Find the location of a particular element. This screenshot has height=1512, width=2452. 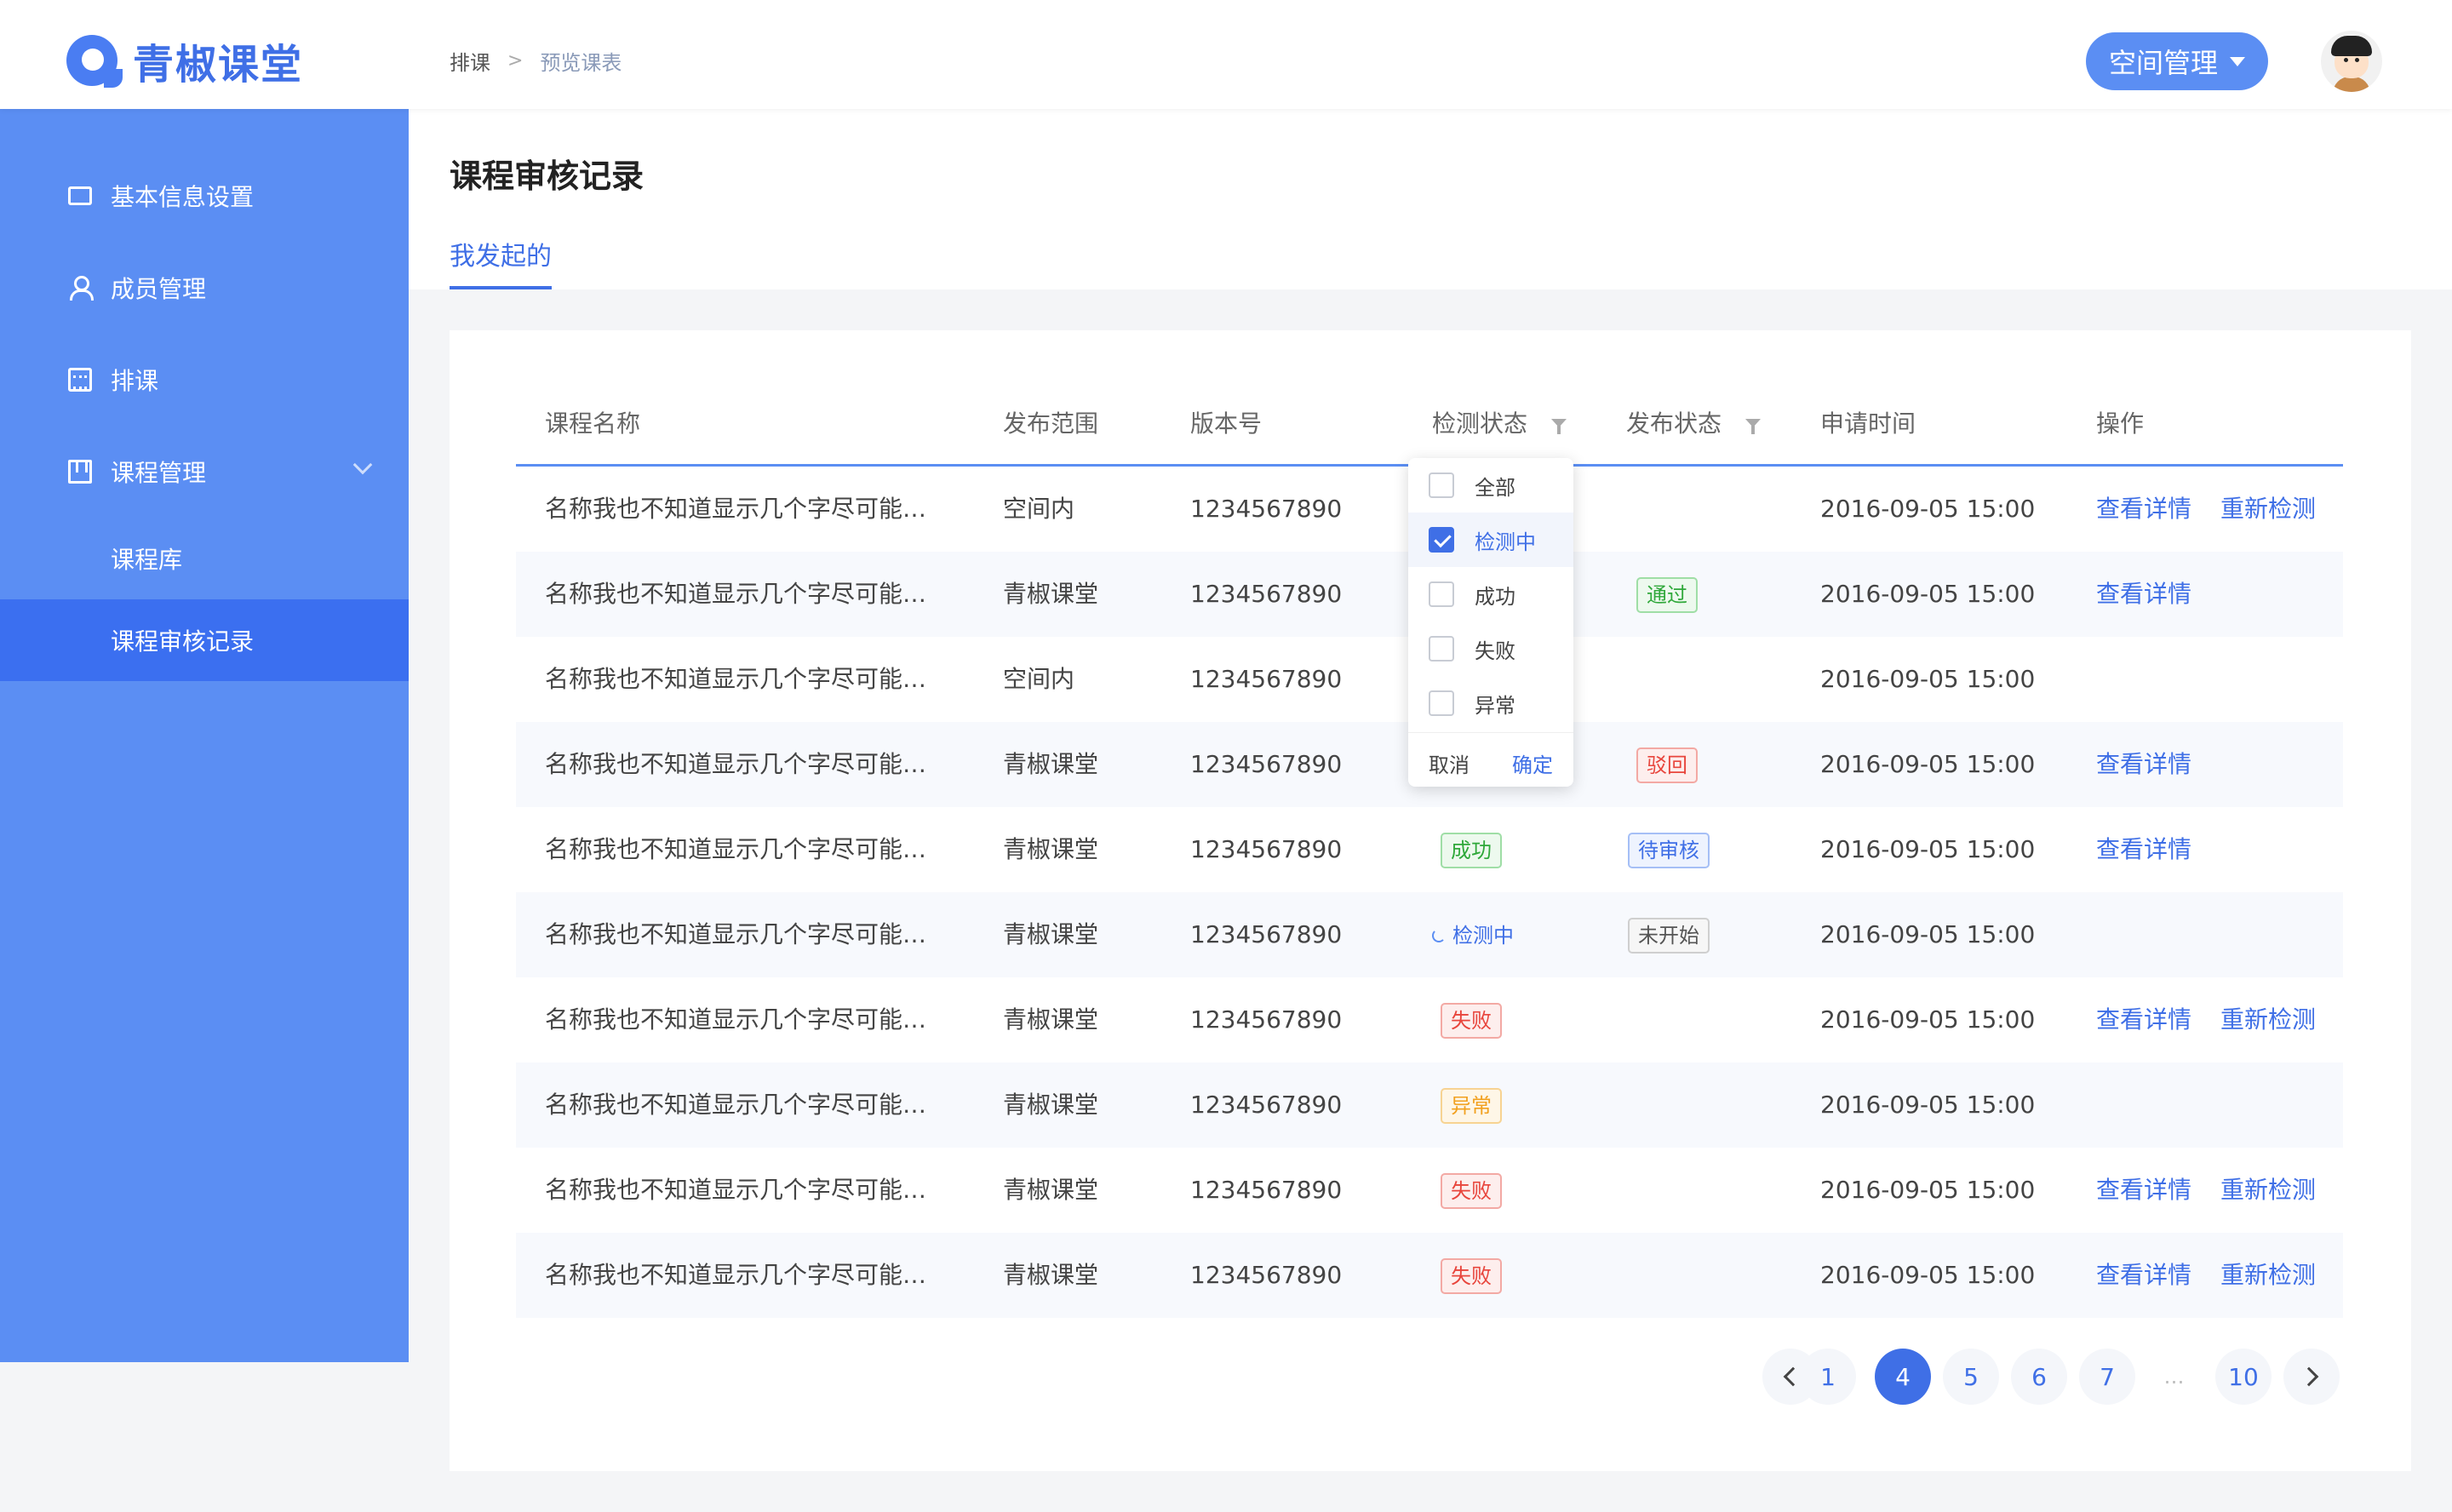

filter-option-failed: 失败 is located at coordinates (1490, 648).